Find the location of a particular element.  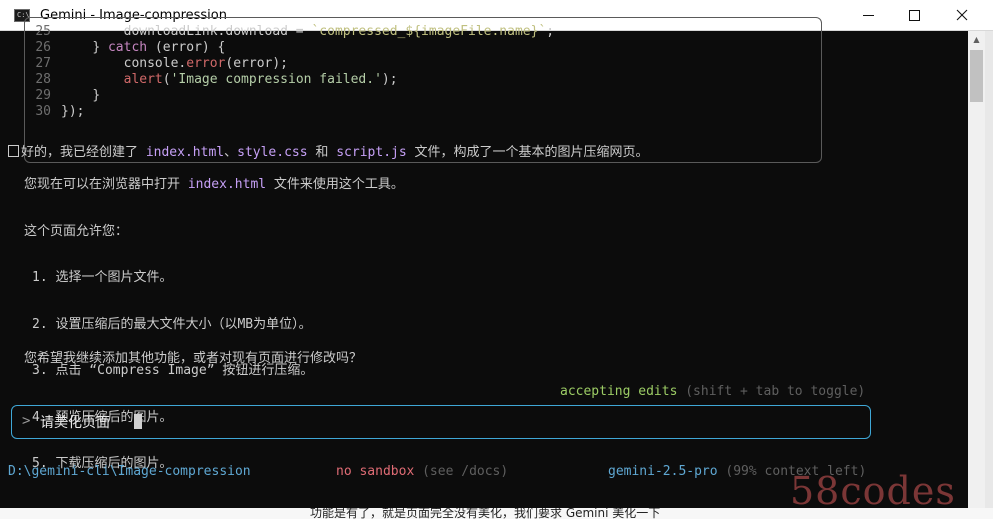

list-item: 1. 选择一个图片文件。 is located at coordinates (102, 277).